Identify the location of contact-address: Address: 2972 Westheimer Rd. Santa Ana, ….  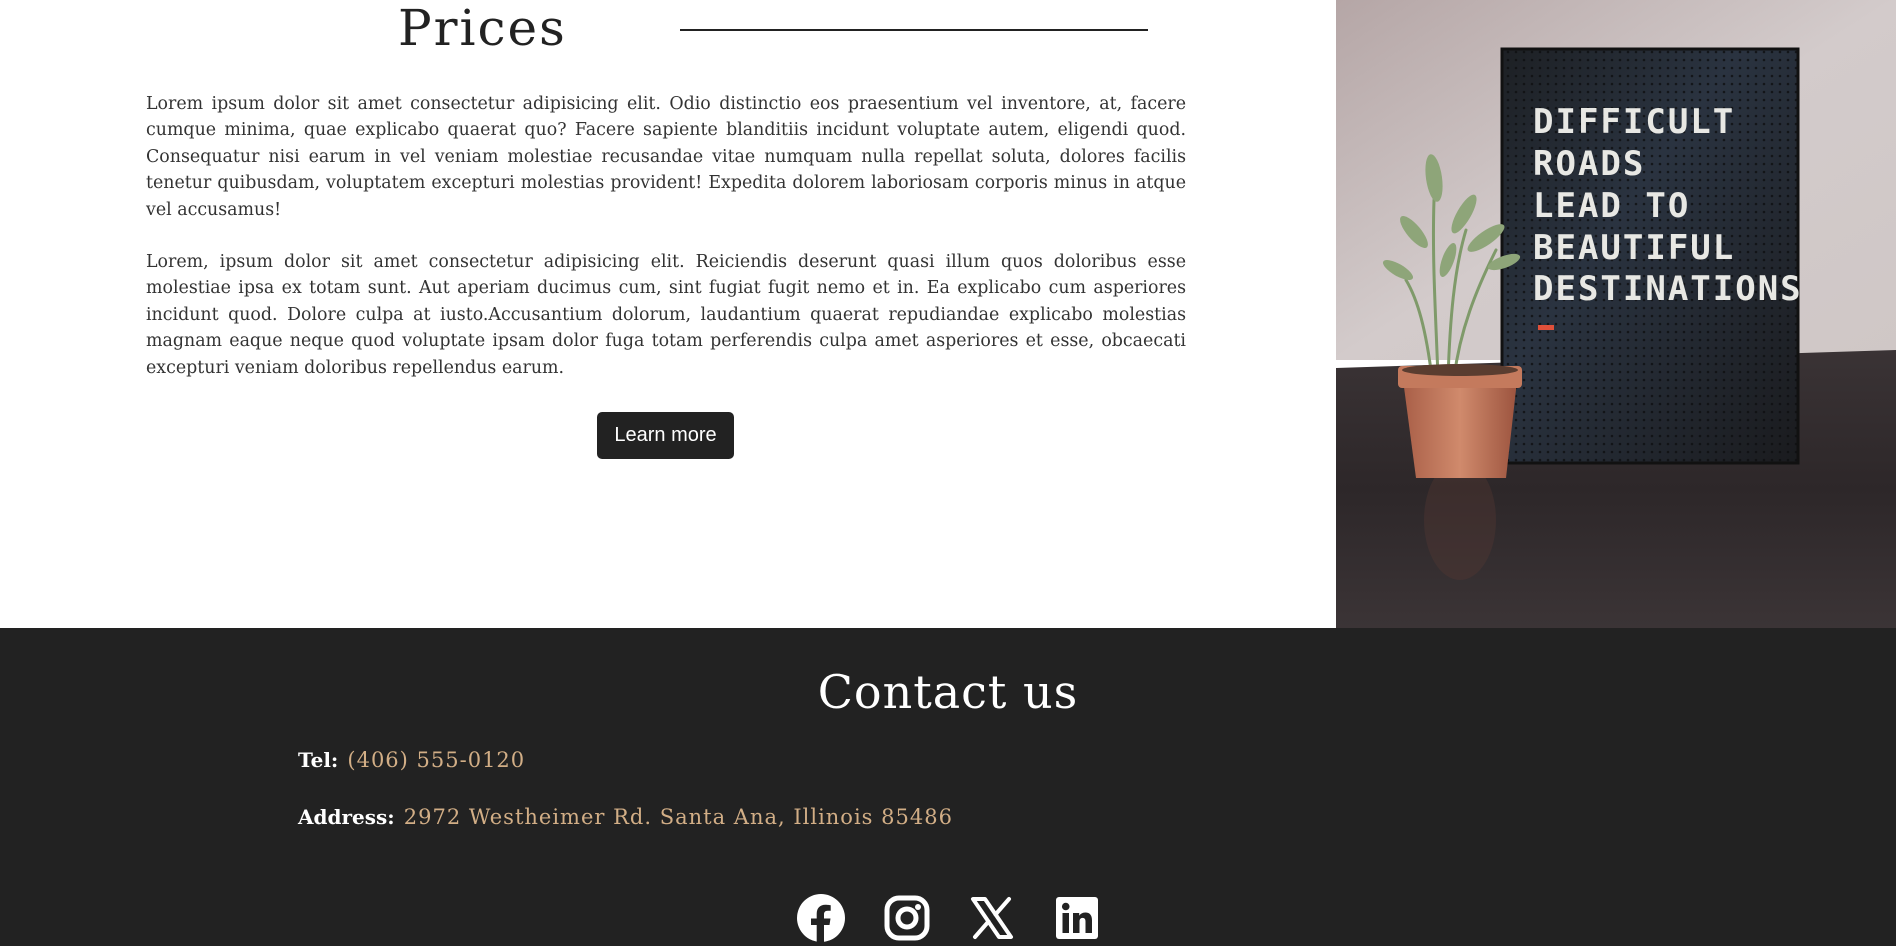
(625, 817).